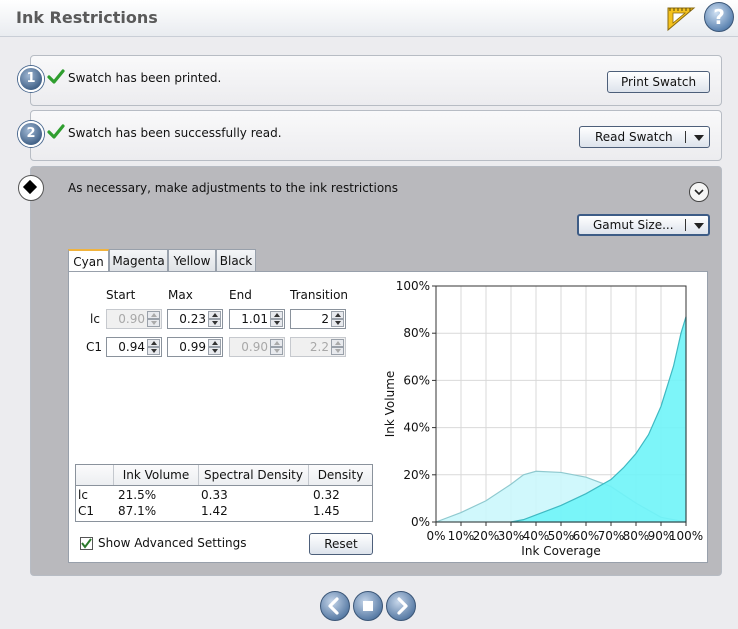 The height and width of the screenshot is (629, 738). Describe the element at coordinates (145, 78) in the screenshot. I see `step-1-text: Swatch has been printed.` at that location.